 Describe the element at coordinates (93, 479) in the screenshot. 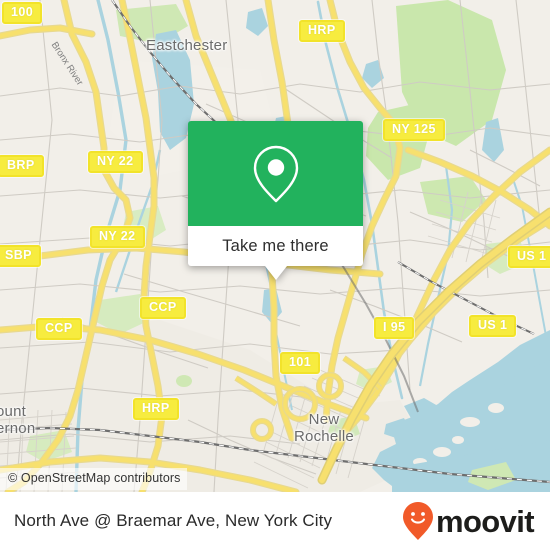

I see `map-attribution: © OpenStreetMap contributors` at that location.